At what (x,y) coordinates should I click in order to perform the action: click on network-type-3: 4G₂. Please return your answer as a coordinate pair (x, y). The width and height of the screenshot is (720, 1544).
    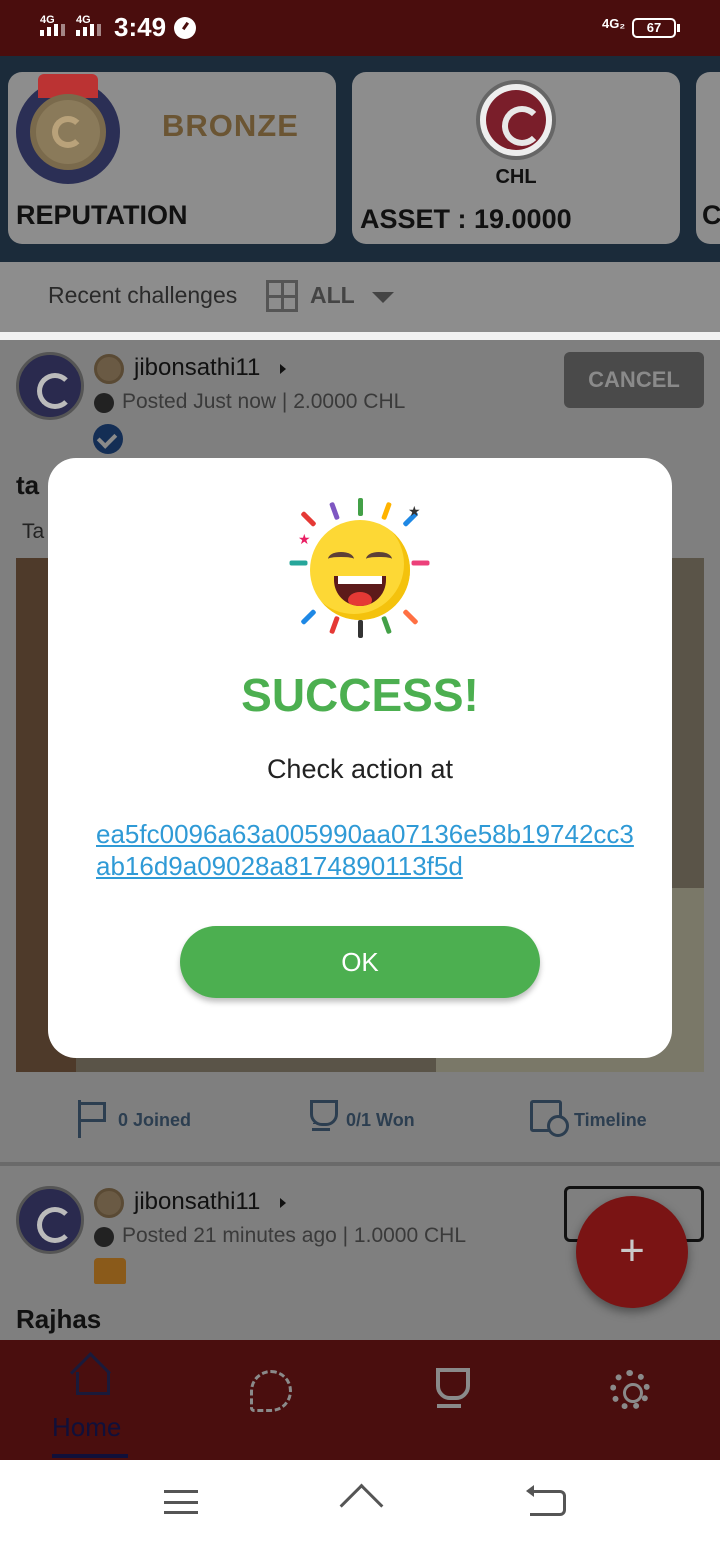
    Looking at the image, I should click on (614, 23).